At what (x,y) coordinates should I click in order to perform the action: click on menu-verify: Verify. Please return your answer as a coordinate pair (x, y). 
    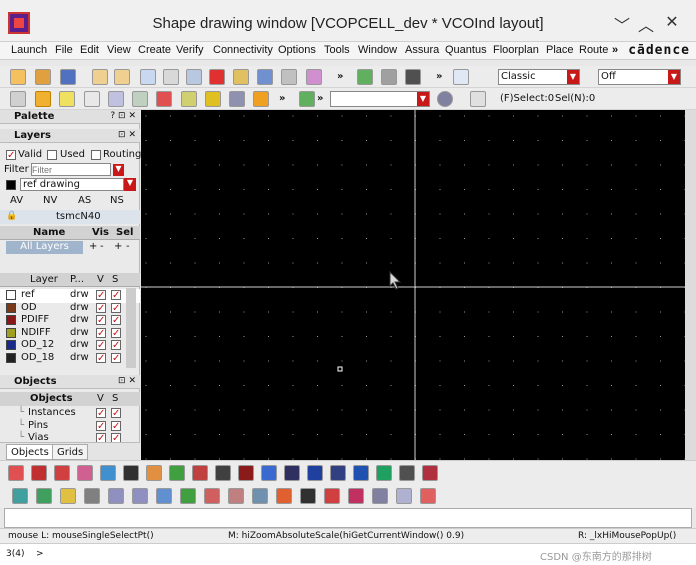
    Looking at the image, I should click on (190, 50).